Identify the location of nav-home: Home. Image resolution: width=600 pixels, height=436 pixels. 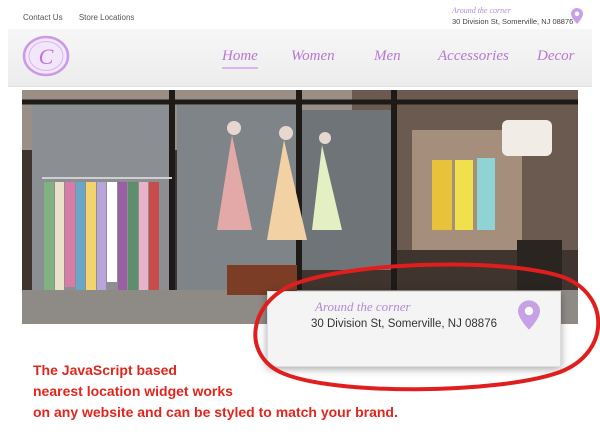
(240, 58).